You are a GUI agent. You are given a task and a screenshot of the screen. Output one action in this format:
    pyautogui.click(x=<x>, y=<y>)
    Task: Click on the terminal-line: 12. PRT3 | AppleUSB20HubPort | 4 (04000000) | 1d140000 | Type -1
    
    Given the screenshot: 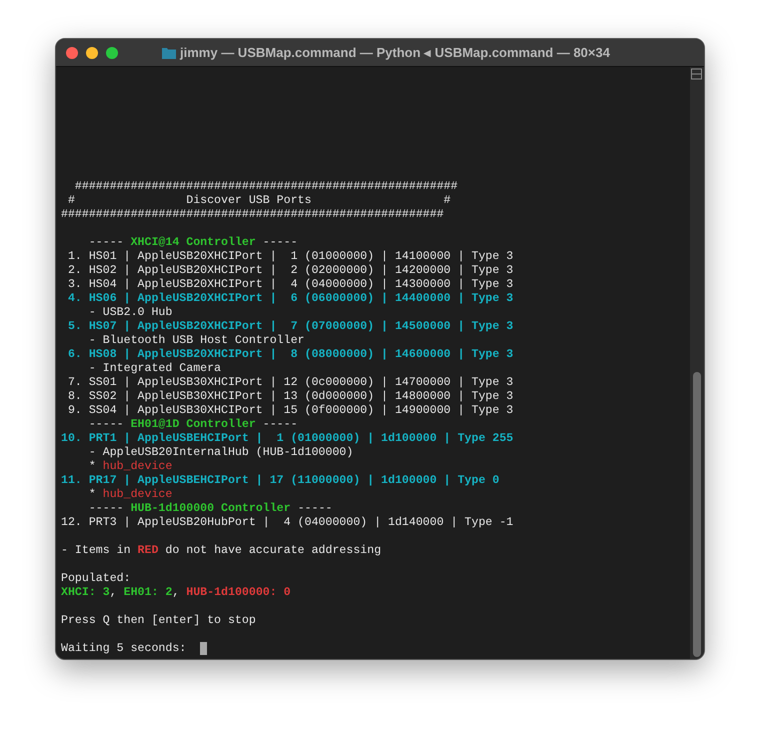 What is the action you would take?
    pyautogui.click(x=287, y=523)
    